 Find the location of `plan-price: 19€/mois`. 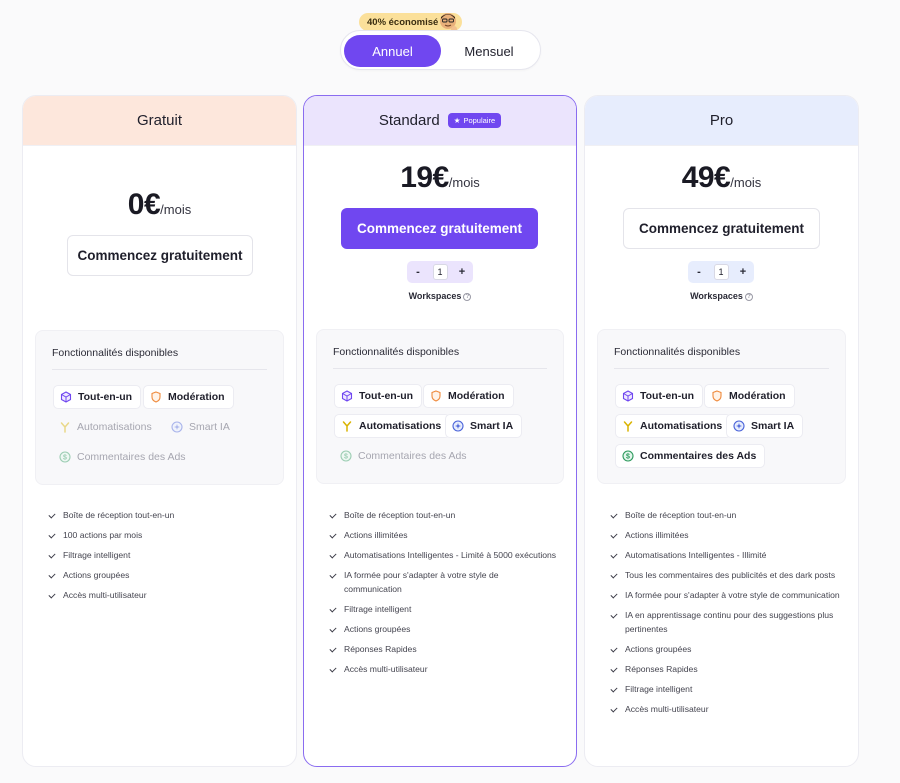

plan-price: 19€/mois is located at coordinates (440, 178).